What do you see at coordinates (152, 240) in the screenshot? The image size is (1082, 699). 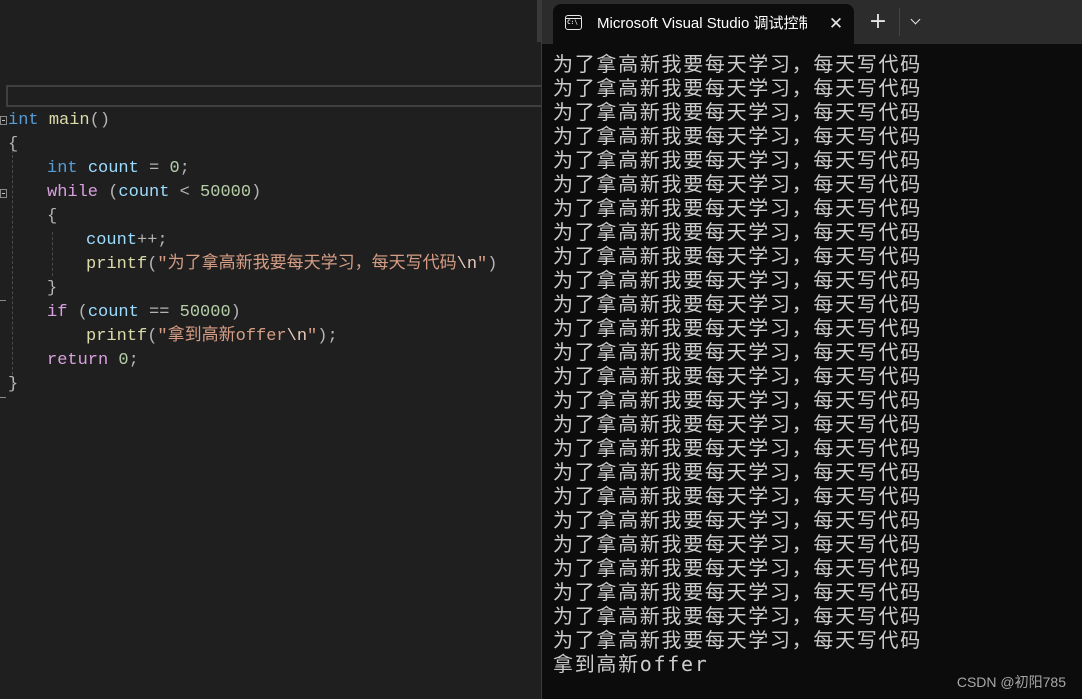 I see `code-token: ++;` at bounding box center [152, 240].